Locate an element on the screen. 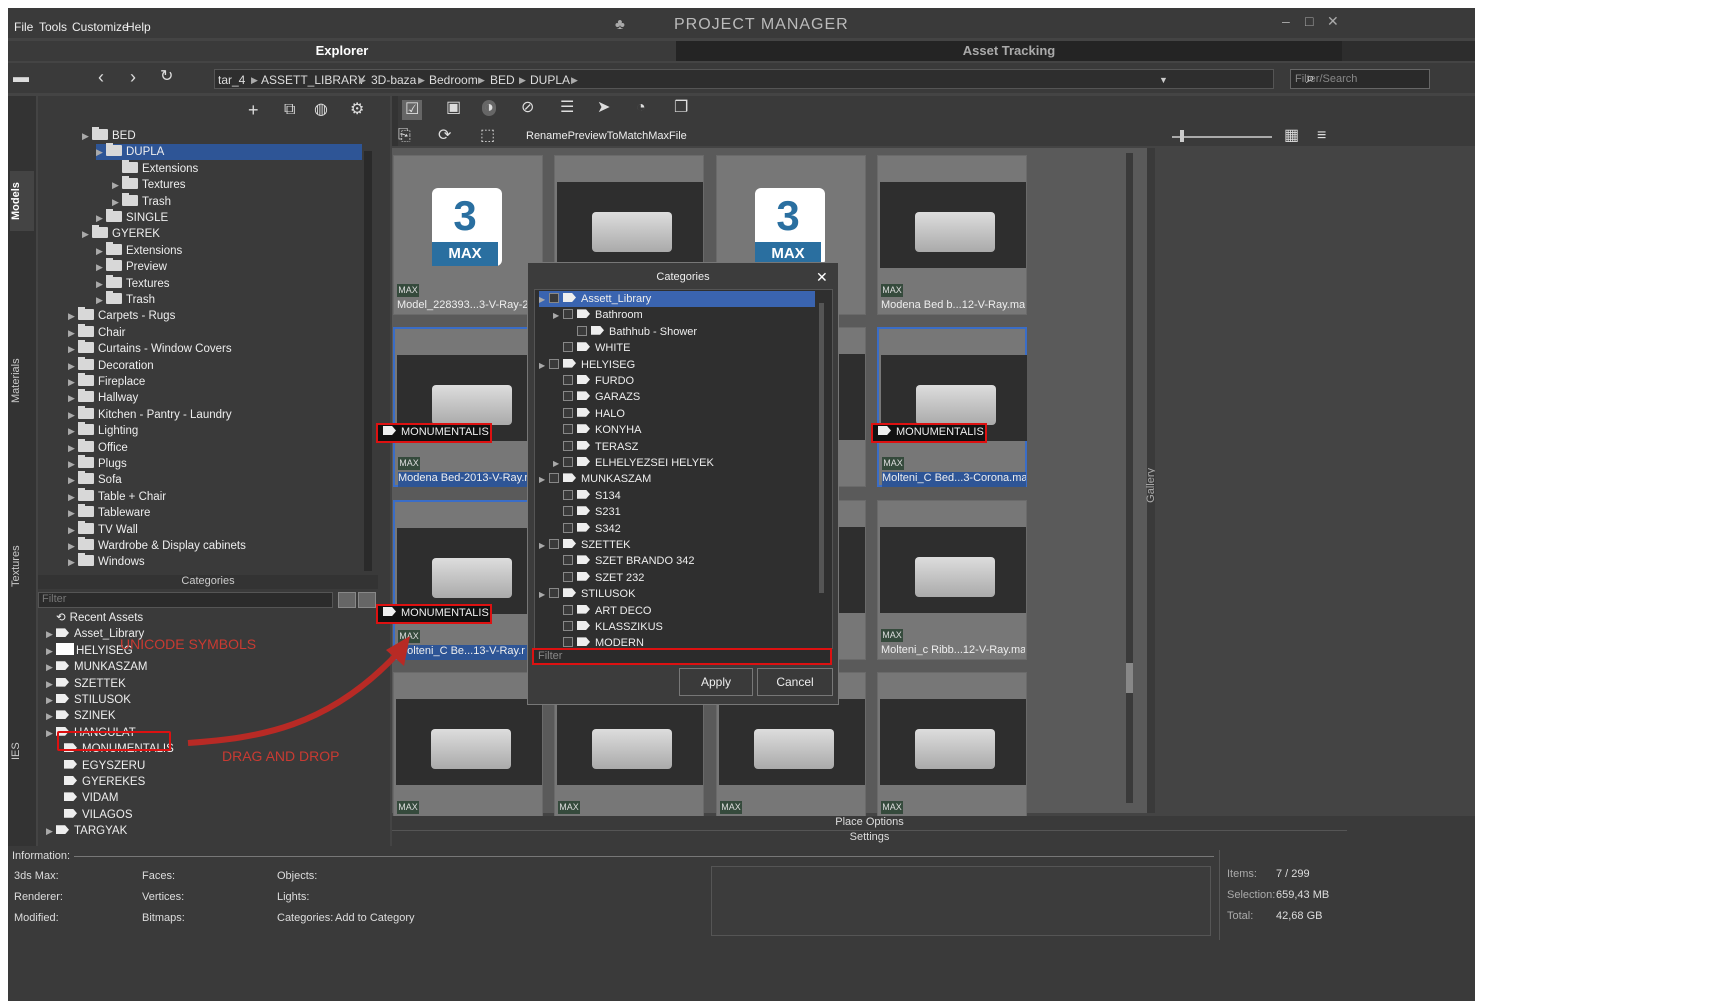  tree-scrollbar is located at coordinates (368, 361).